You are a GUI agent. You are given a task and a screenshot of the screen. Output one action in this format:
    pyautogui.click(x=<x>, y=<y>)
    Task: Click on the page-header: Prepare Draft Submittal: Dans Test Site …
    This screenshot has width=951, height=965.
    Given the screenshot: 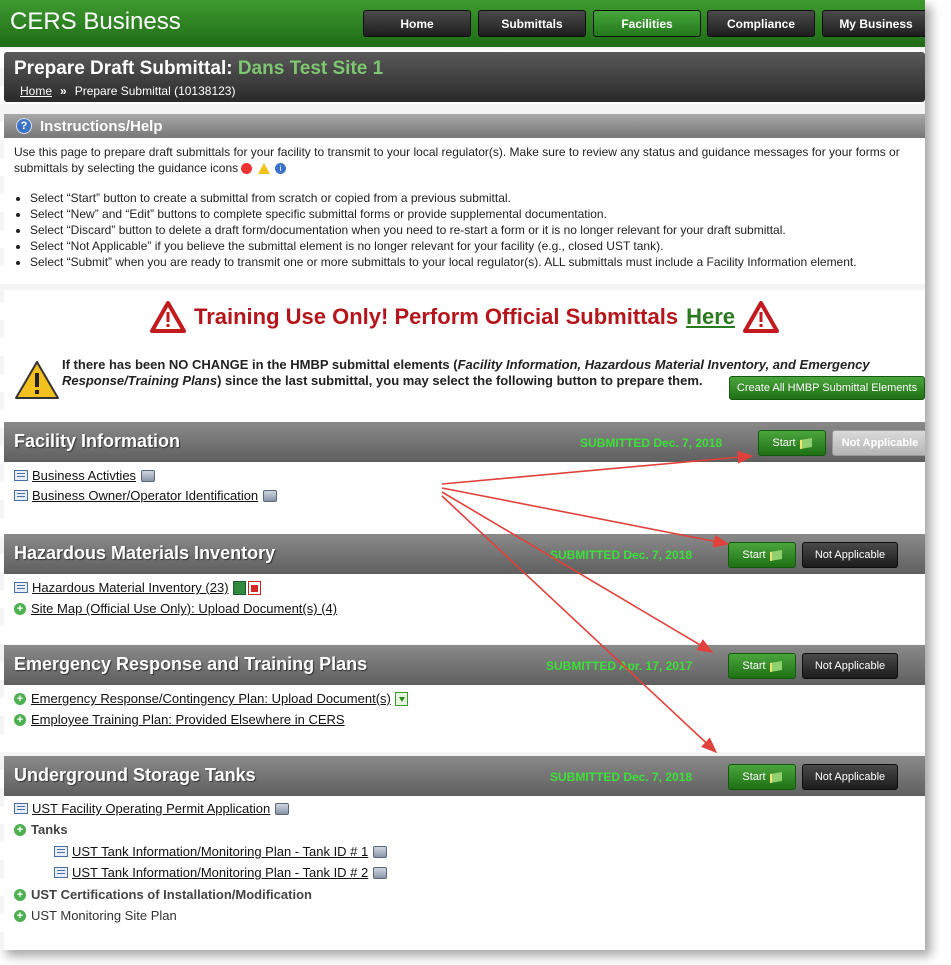 What is the action you would take?
    pyautogui.click(x=464, y=77)
    